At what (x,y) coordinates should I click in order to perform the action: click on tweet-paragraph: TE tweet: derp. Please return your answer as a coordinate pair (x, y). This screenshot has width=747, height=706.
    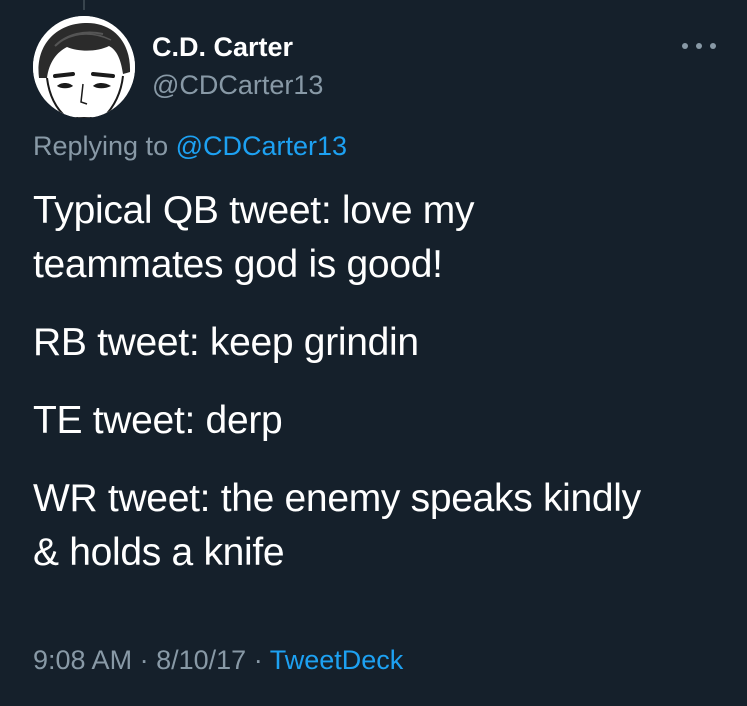
    Looking at the image, I should click on (158, 420).